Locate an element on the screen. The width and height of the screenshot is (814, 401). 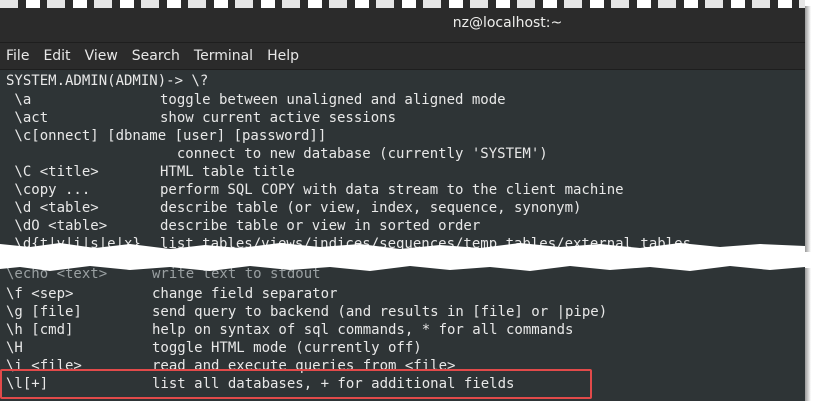
command-name: \h [cmd] is located at coordinates (40, 330).